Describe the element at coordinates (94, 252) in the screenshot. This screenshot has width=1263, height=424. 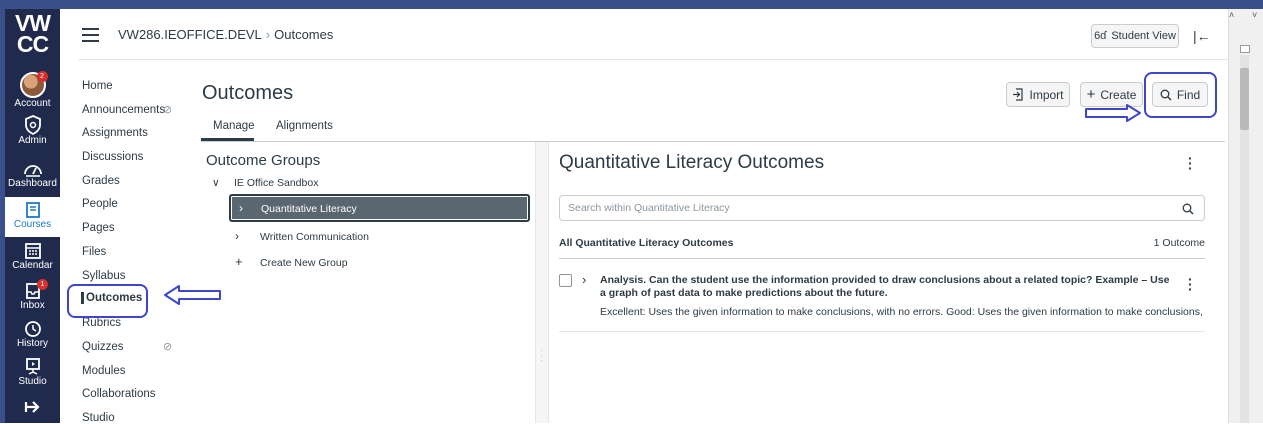
I see `course-nav-files: Files` at that location.